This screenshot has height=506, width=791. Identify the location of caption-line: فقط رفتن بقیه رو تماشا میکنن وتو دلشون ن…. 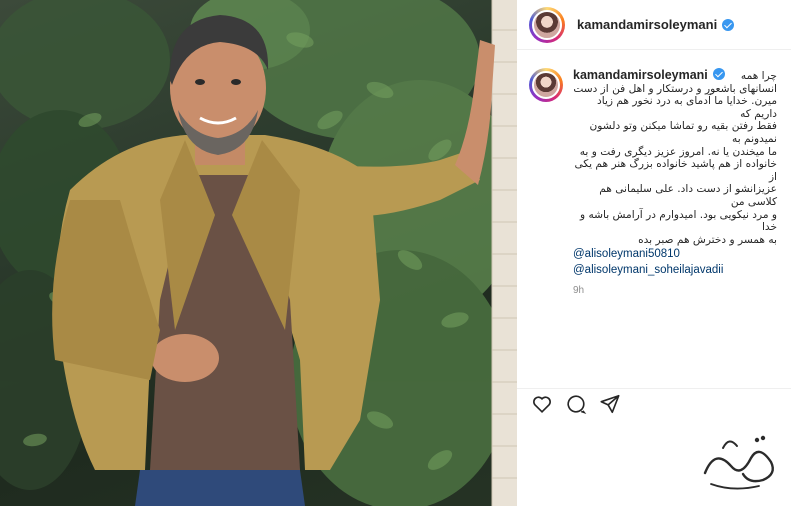
(683, 132).